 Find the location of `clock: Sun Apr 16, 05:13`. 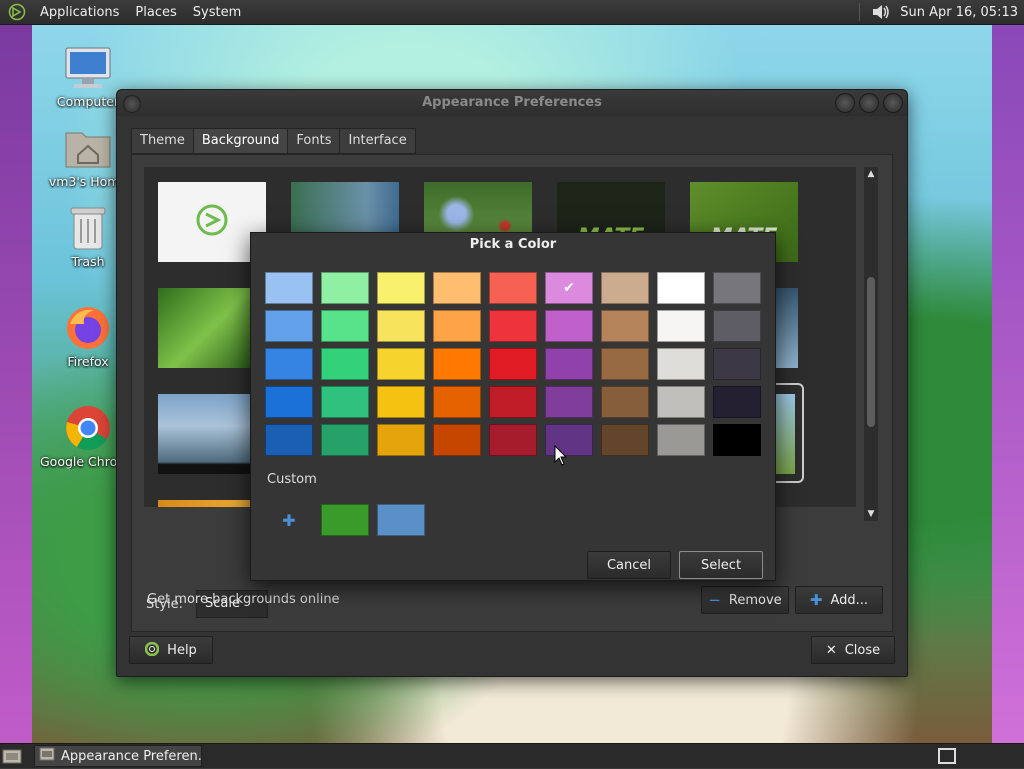

clock: Sun Apr 16, 05:13 is located at coordinates (962, 12).